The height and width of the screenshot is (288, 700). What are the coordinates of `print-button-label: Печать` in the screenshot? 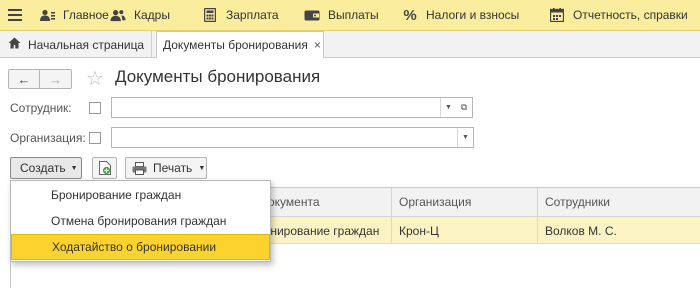 It's located at (173, 168).